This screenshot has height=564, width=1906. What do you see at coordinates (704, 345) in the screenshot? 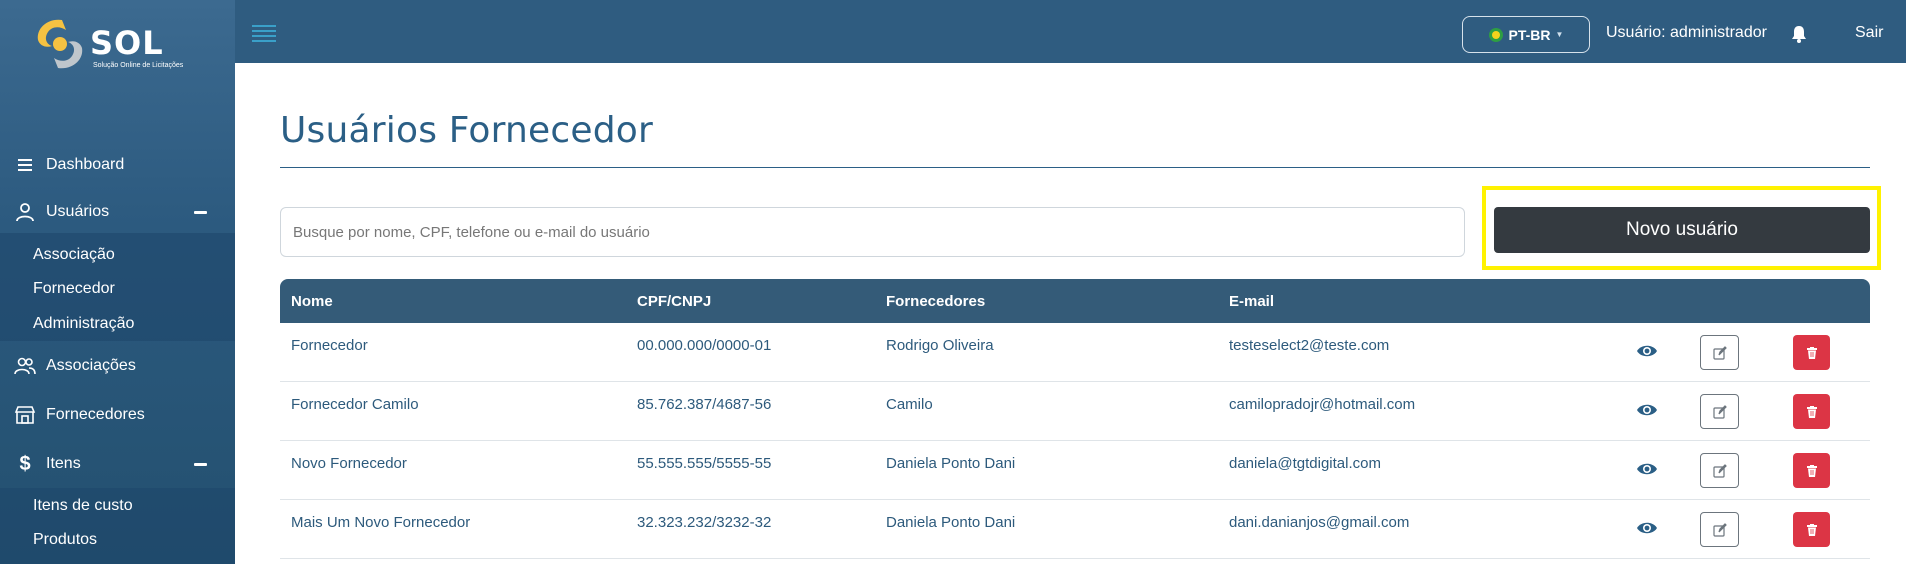
I see `cell-cpf: 00.000.000/0000-01` at bounding box center [704, 345].